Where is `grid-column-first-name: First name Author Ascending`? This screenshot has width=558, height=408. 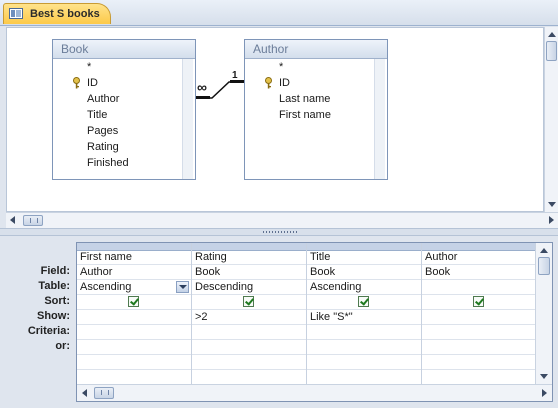
grid-column-first-name: First name Author Ascending is located at coordinates (134, 314).